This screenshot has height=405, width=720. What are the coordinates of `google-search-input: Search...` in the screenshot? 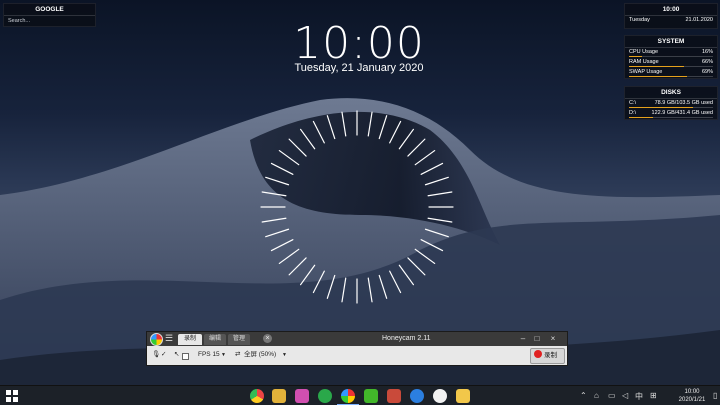 It's located at (49, 21).